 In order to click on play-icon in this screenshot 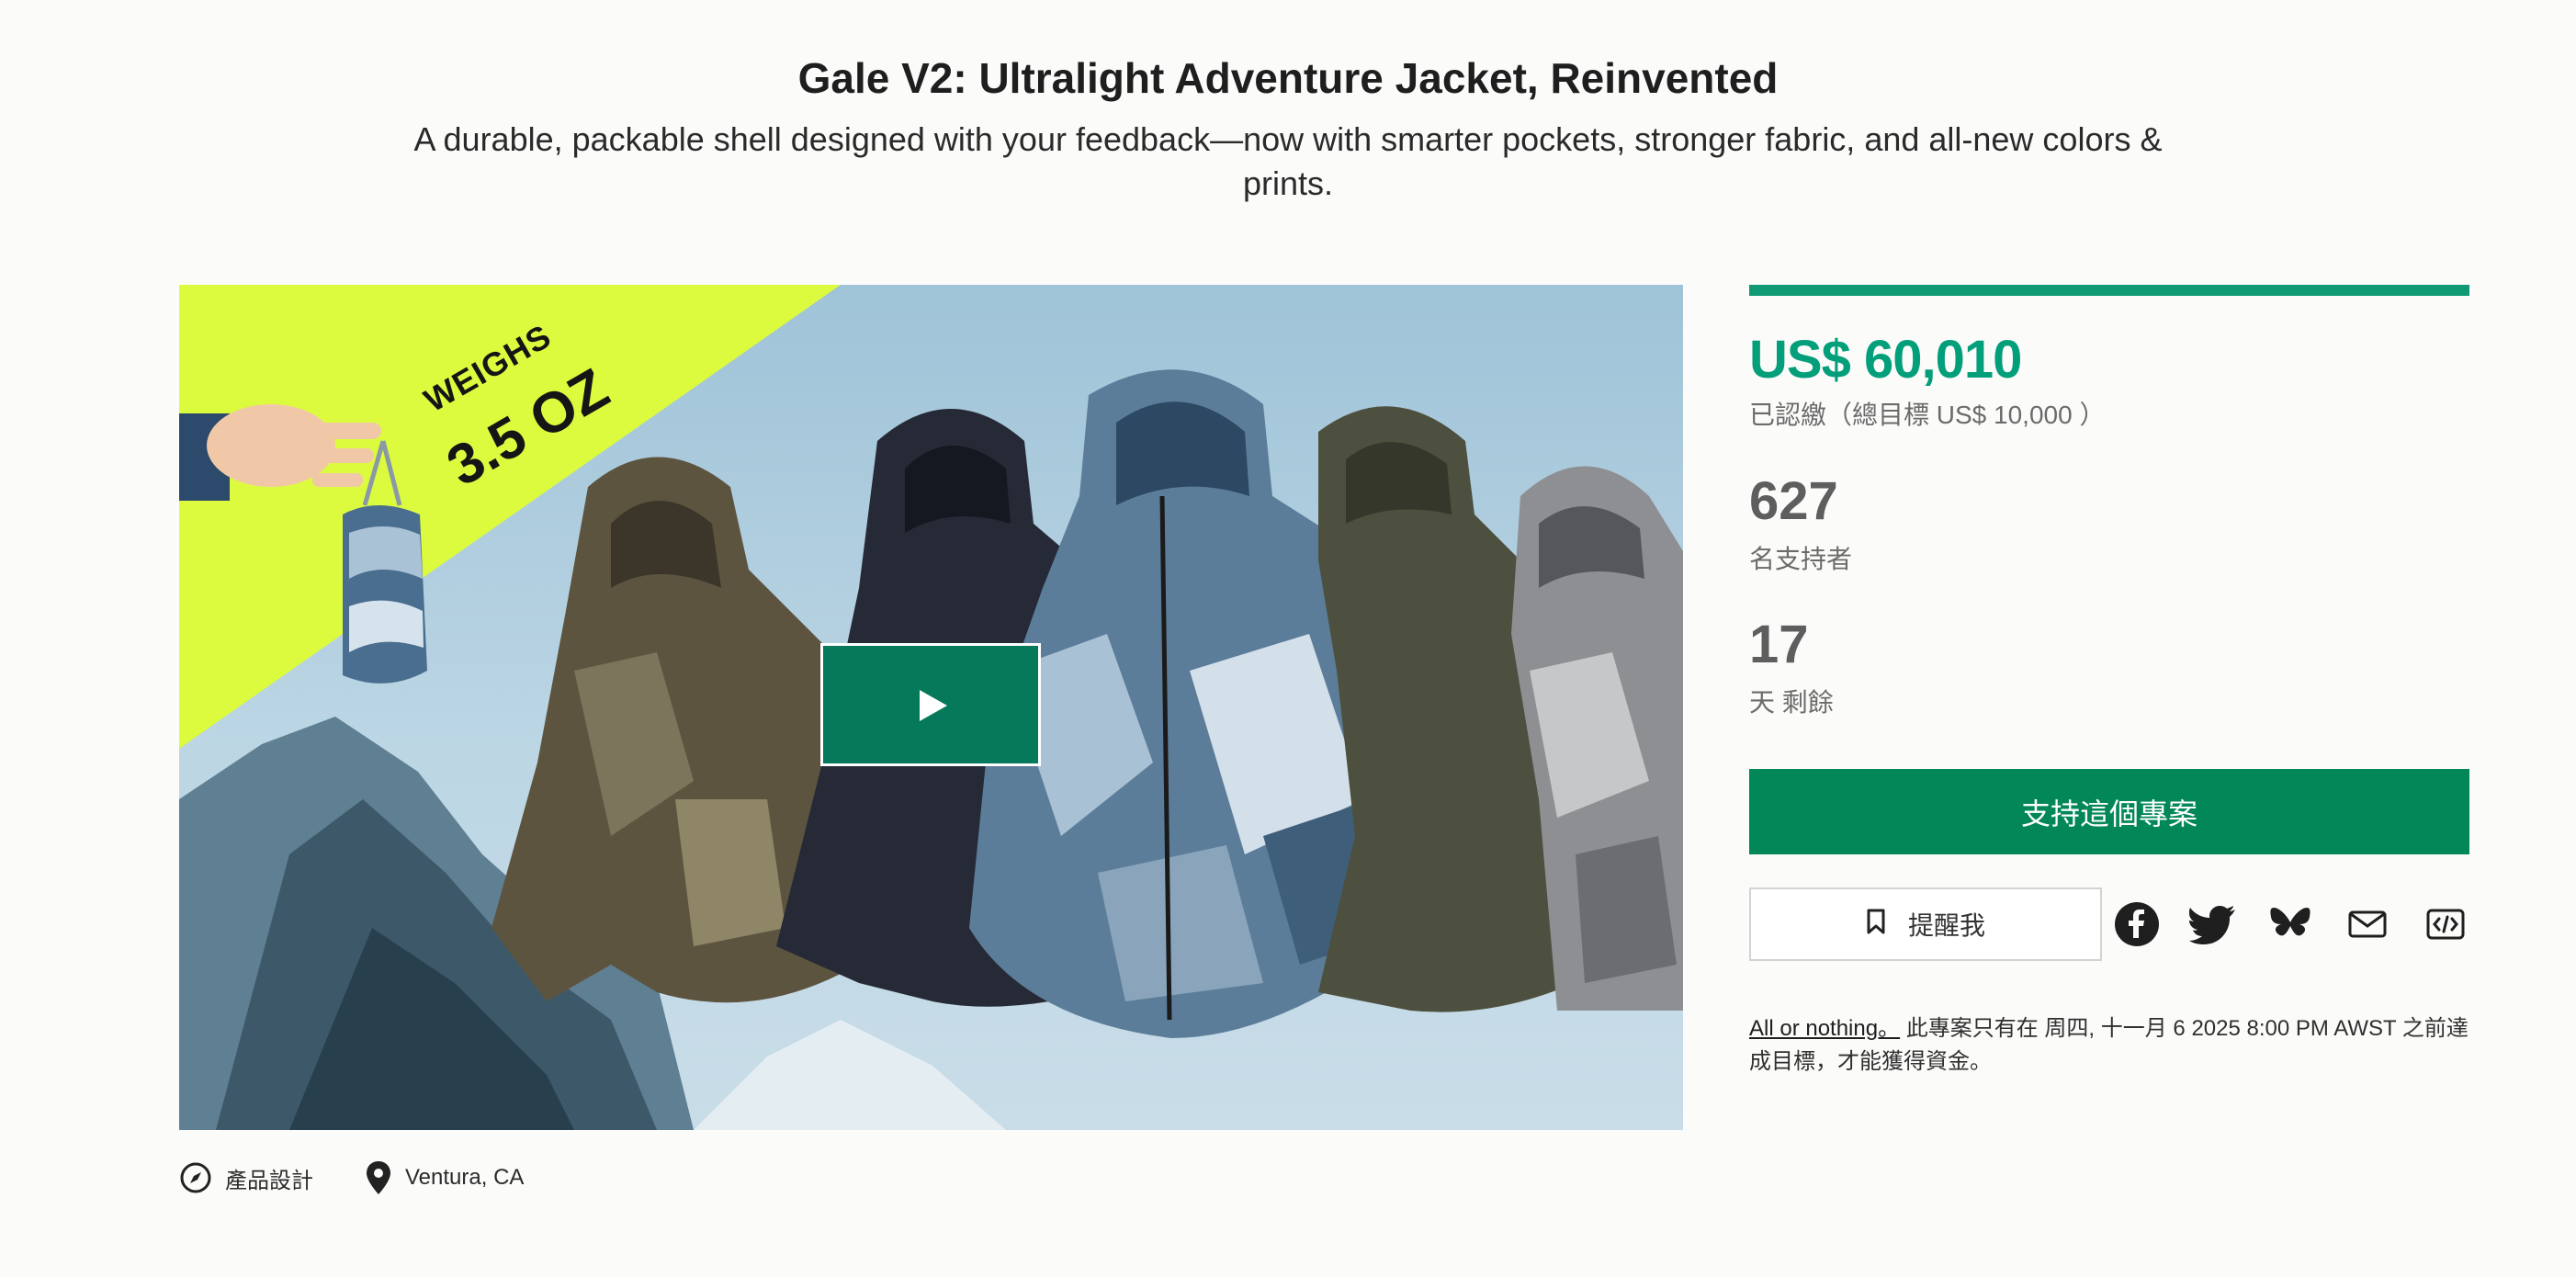, I will do `click(933, 705)`.